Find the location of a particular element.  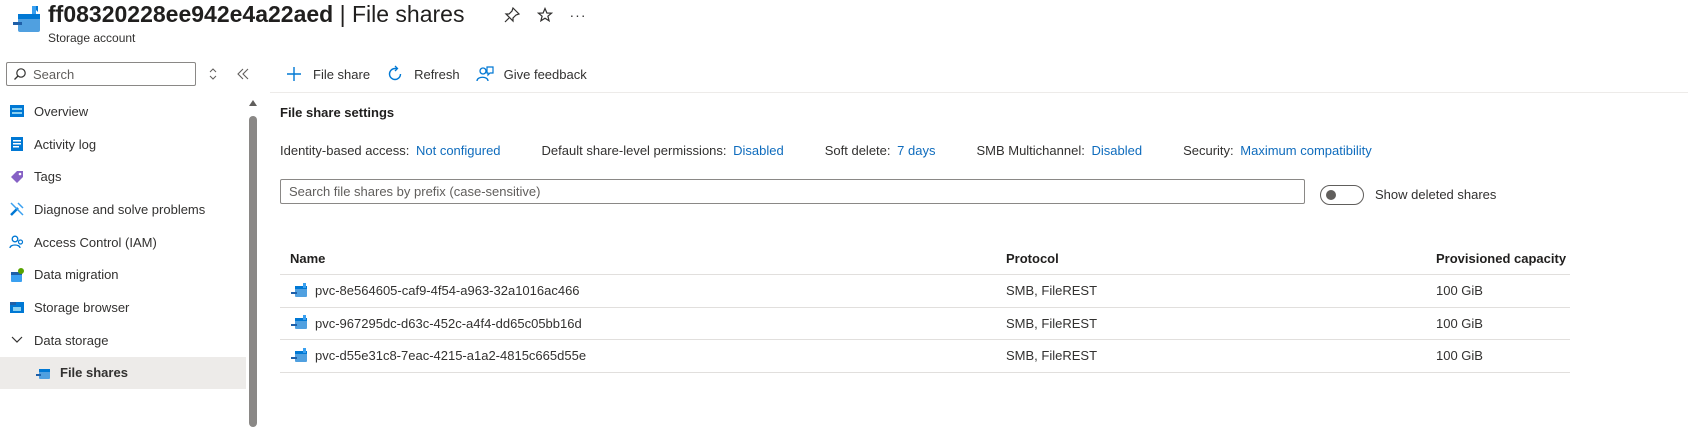

sidebar-item-iam: Access Control (IAM) is located at coordinates (123, 242).